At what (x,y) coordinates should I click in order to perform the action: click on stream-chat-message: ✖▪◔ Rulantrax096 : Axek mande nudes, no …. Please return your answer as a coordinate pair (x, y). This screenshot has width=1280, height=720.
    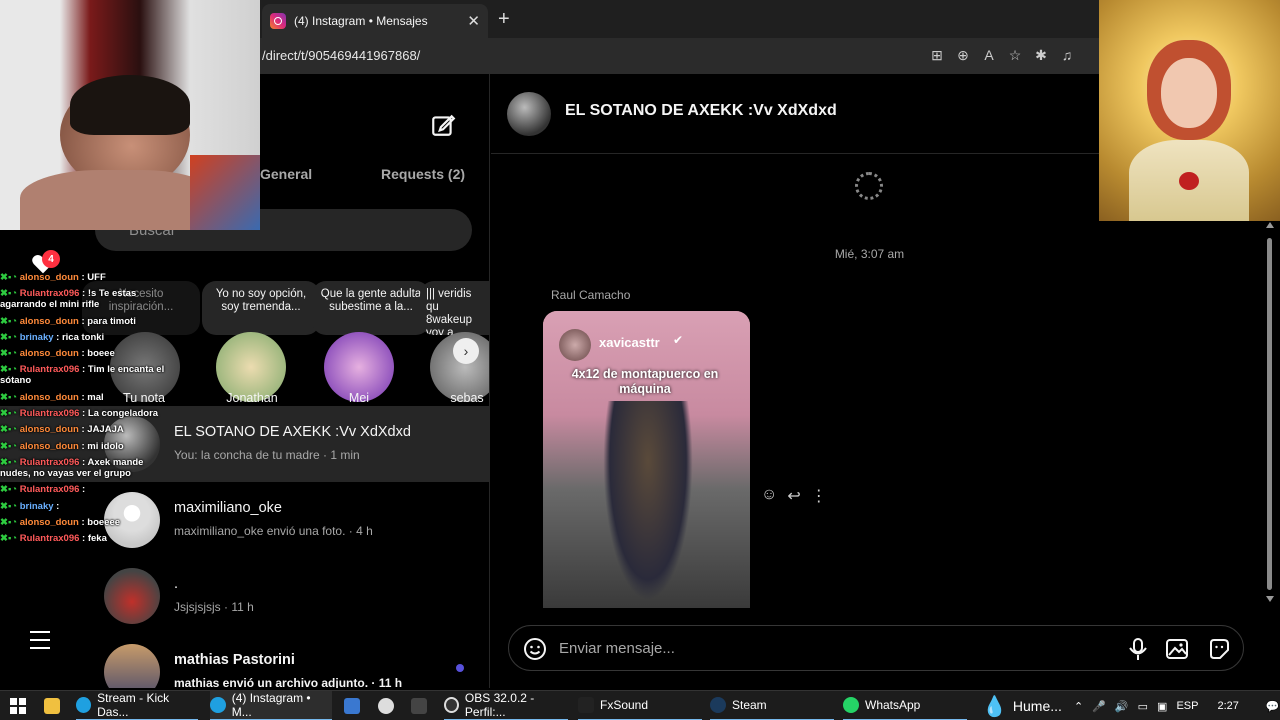
    Looking at the image, I should click on (87, 468).